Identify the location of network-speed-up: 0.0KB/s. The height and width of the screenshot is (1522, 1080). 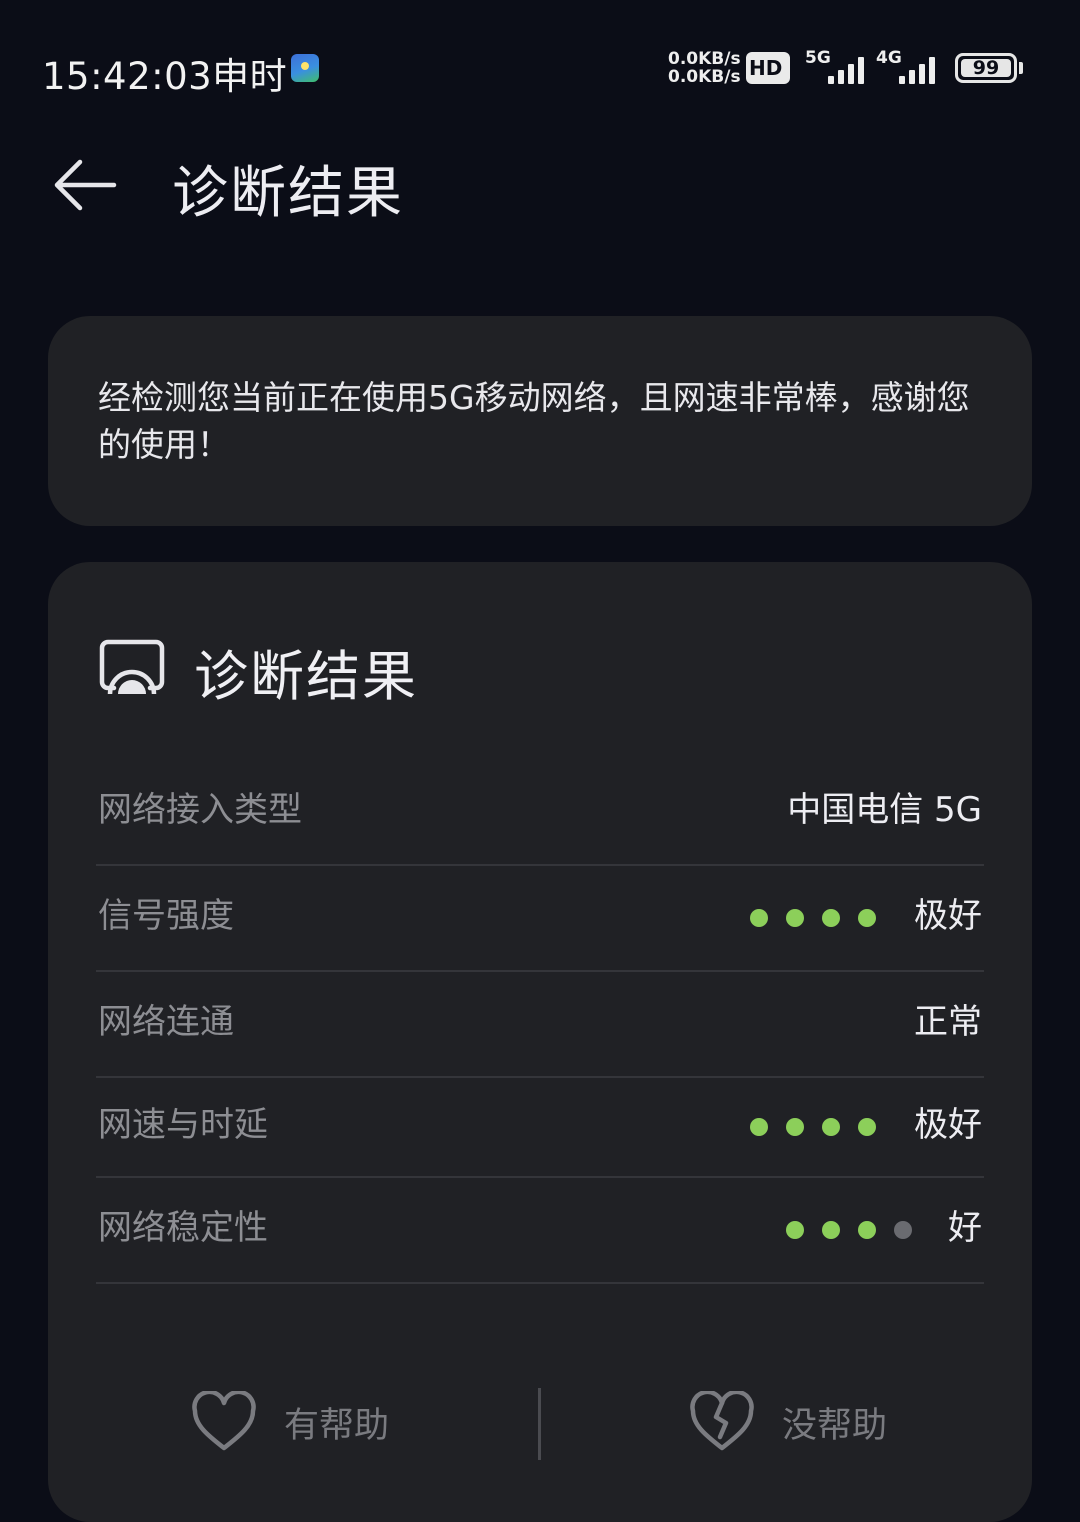
(704, 59).